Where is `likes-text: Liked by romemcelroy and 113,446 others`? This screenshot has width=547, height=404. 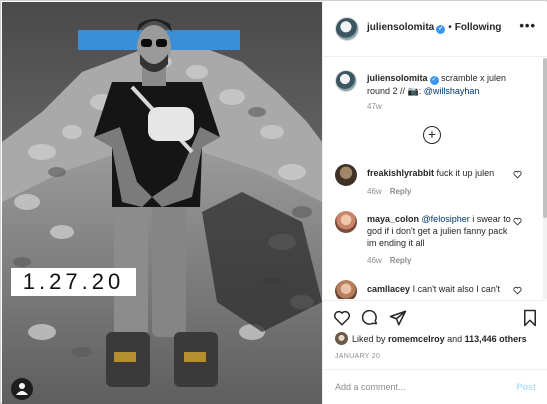 likes-text: Liked by romemcelroy and 113,446 others is located at coordinates (439, 339).